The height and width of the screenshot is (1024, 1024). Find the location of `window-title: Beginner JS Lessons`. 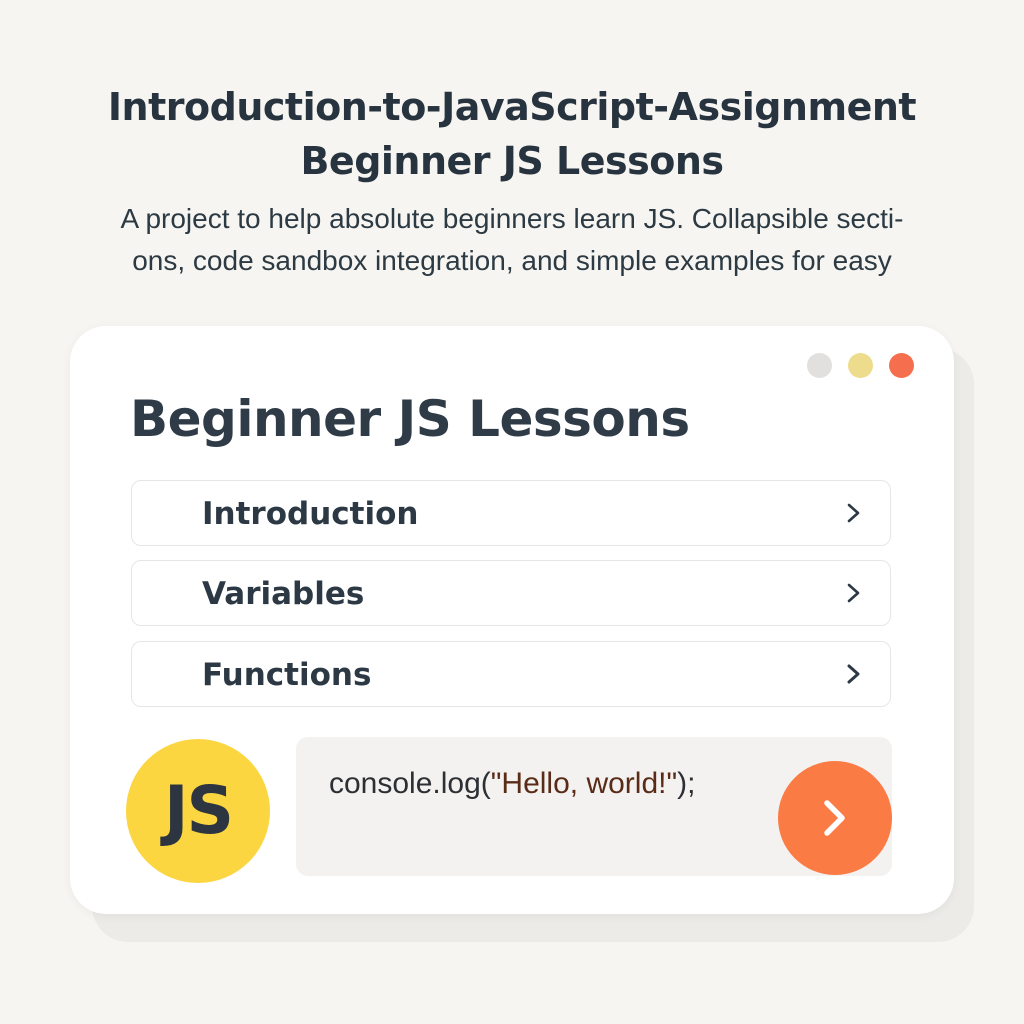

window-title: Beginner JS Lessons is located at coordinates (410, 419).